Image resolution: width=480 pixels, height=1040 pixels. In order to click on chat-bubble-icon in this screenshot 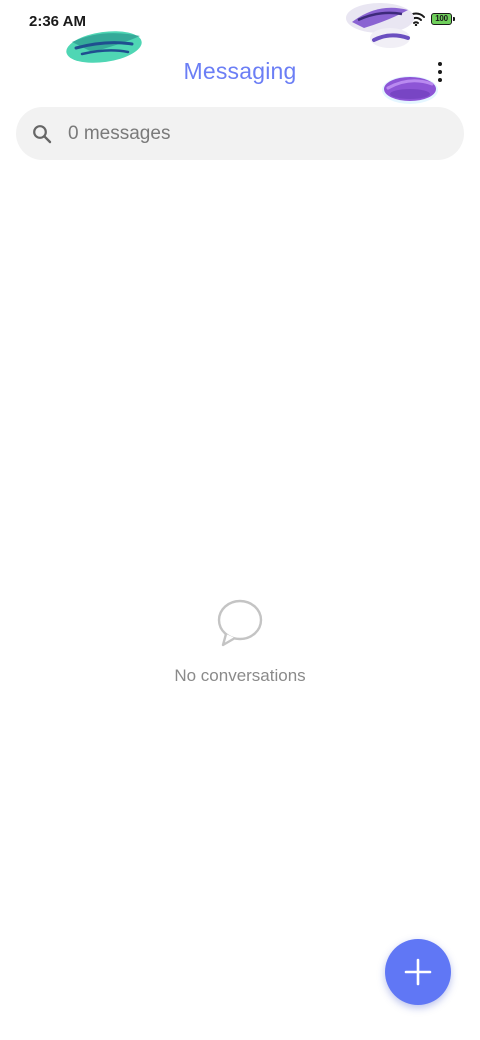, I will do `click(240, 623)`.